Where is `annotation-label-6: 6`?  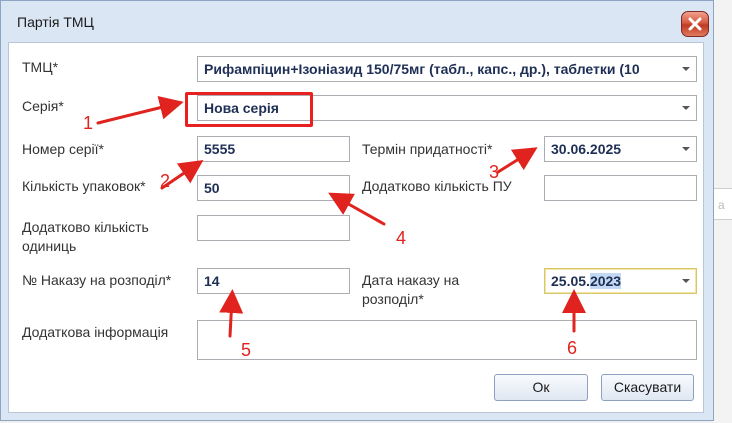 annotation-label-6: 6 is located at coordinates (572, 348).